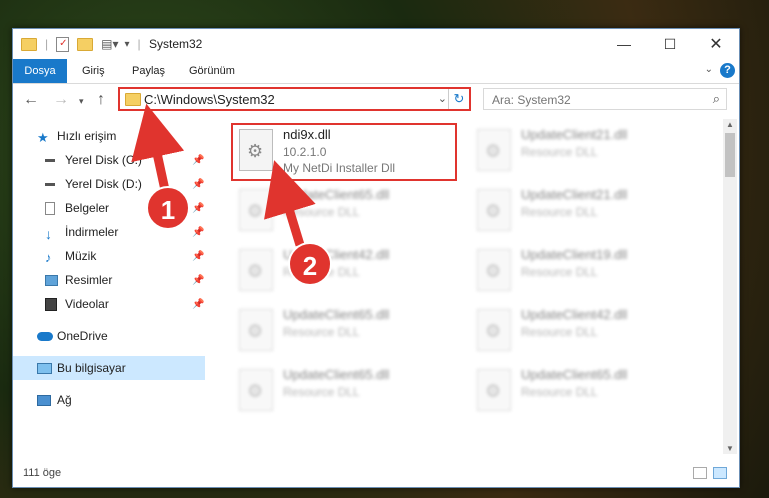  Describe the element at coordinates (310, 264) in the screenshot. I see `step-2-badge: 2` at that location.